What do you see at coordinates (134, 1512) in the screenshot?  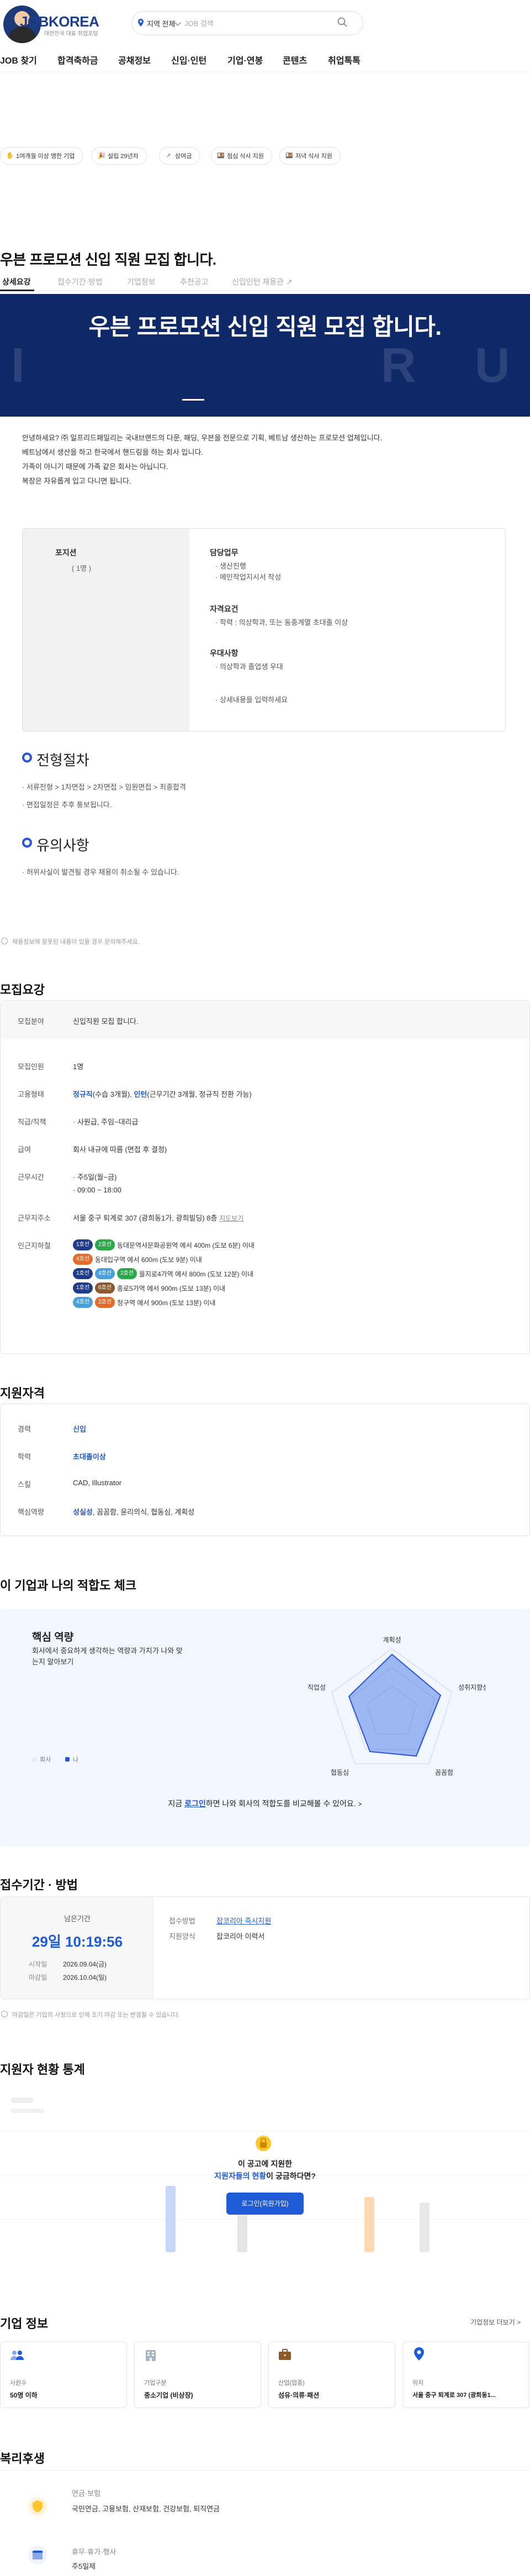 I see `core-value: 성실성, 꼼꼼함, 윤리의식, 협동심, 계획성` at bounding box center [134, 1512].